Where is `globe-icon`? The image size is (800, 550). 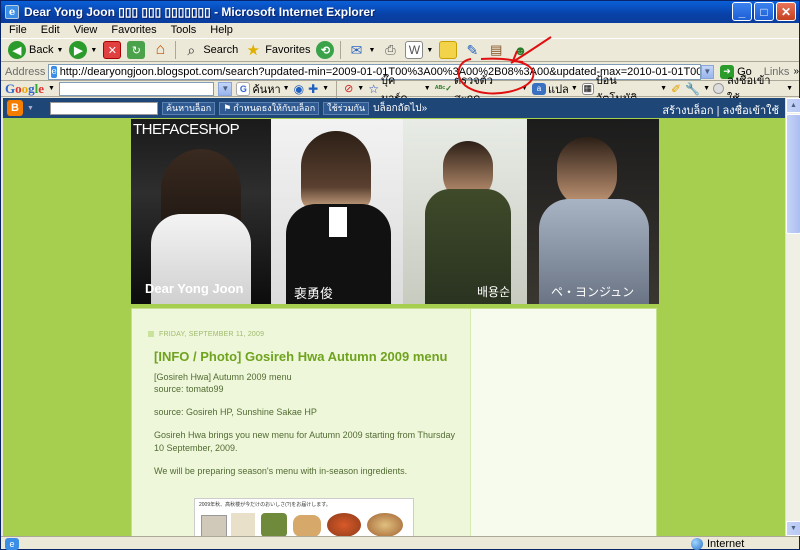 globe-icon is located at coordinates (697, 544).